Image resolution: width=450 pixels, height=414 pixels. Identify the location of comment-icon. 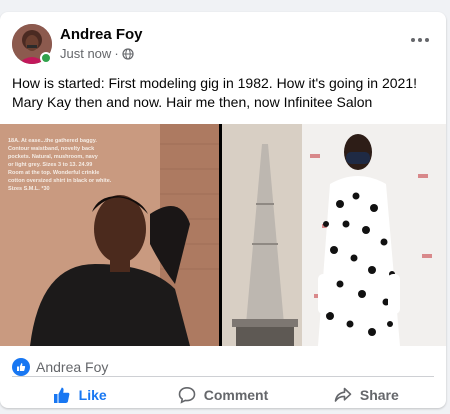
(187, 395).